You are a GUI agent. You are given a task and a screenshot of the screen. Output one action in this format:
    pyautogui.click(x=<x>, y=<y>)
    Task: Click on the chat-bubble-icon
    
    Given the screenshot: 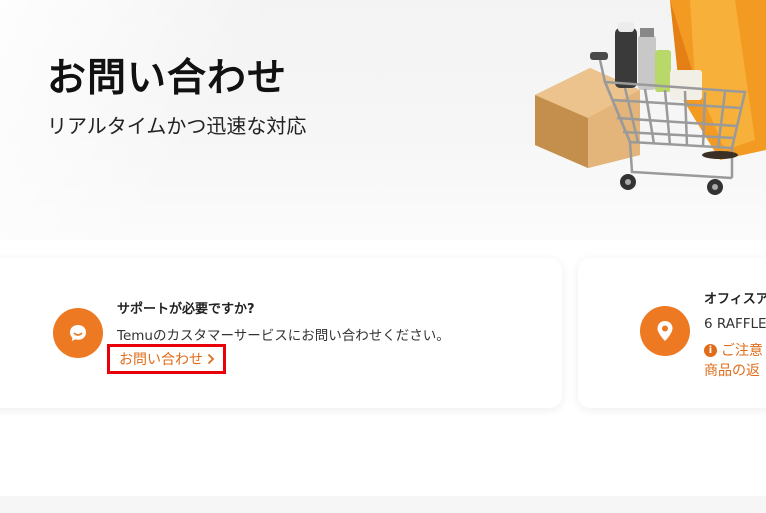 What is the action you would take?
    pyautogui.click(x=78, y=333)
    